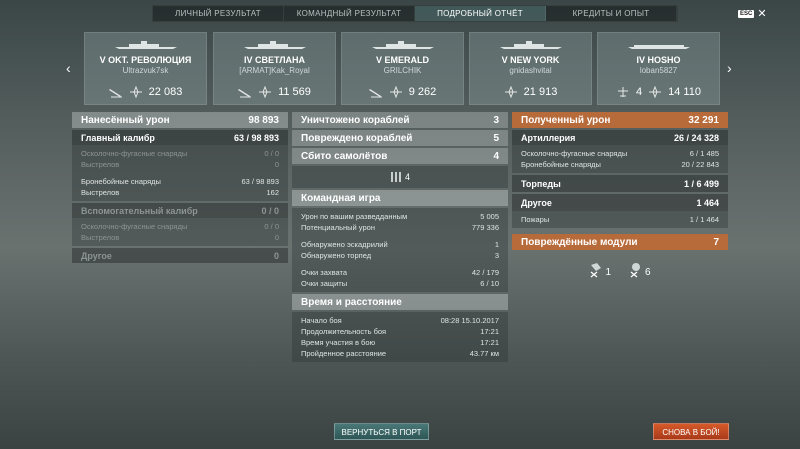  What do you see at coordinates (180, 164) in the screenshot?
I see `he-shots-row: Выстрелов 0` at bounding box center [180, 164].